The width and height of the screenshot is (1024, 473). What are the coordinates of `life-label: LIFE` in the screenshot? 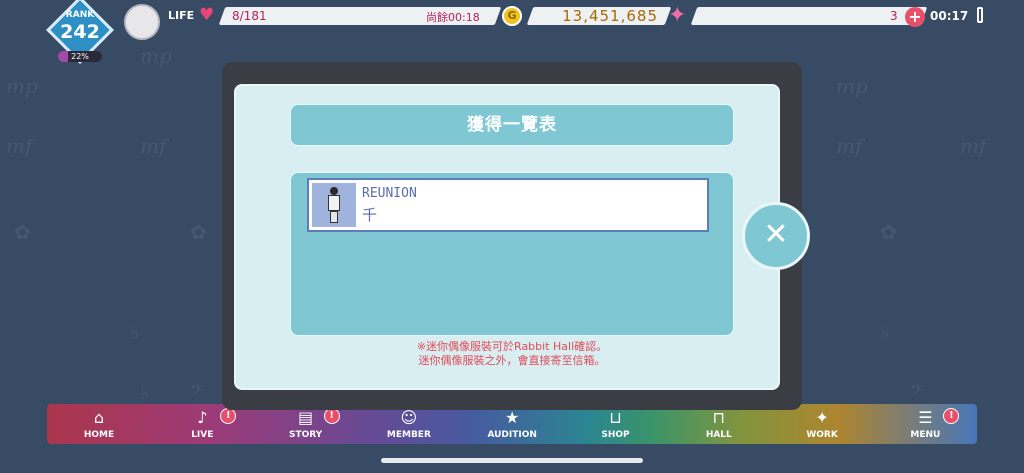 It's located at (181, 15).